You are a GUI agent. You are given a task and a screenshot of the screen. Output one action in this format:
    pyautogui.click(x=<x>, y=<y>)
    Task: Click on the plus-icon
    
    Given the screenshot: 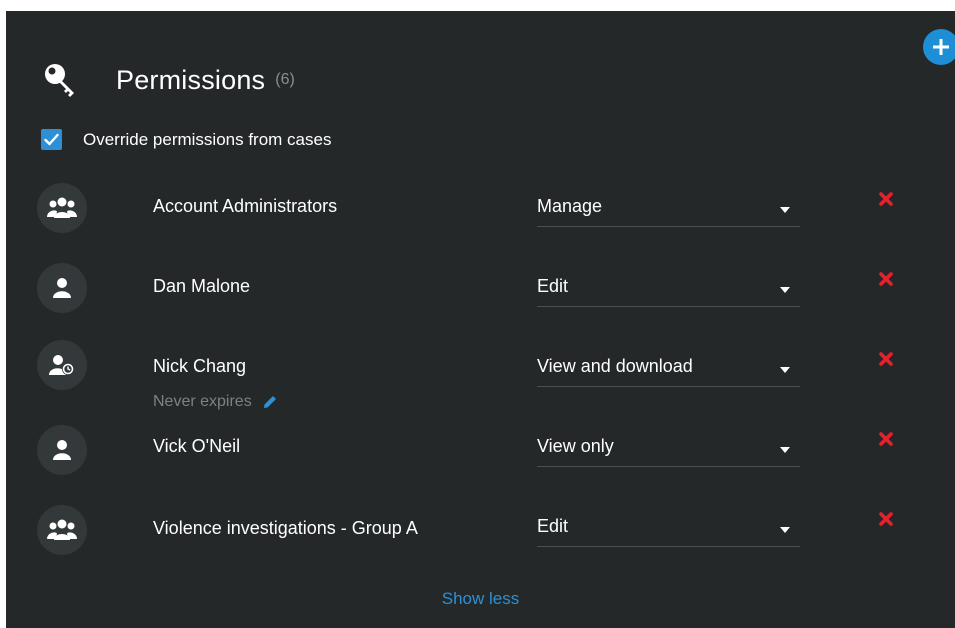 What is the action you would take?
    pyautogui.click(x=941, y=47)
    